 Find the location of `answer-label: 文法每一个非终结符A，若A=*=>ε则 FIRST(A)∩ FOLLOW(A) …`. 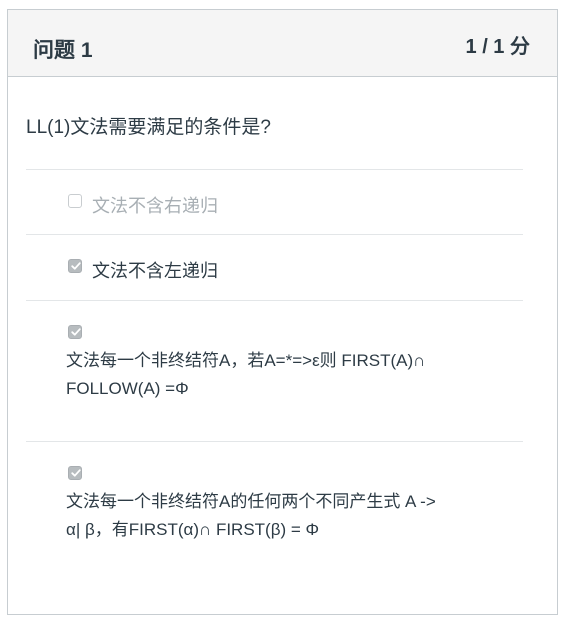

answer-label: 文法每一个非终结符A，若A=*=>ε则 FIRST(A)∩ FOLLOW(A) … is located at coordinates (286, 375).